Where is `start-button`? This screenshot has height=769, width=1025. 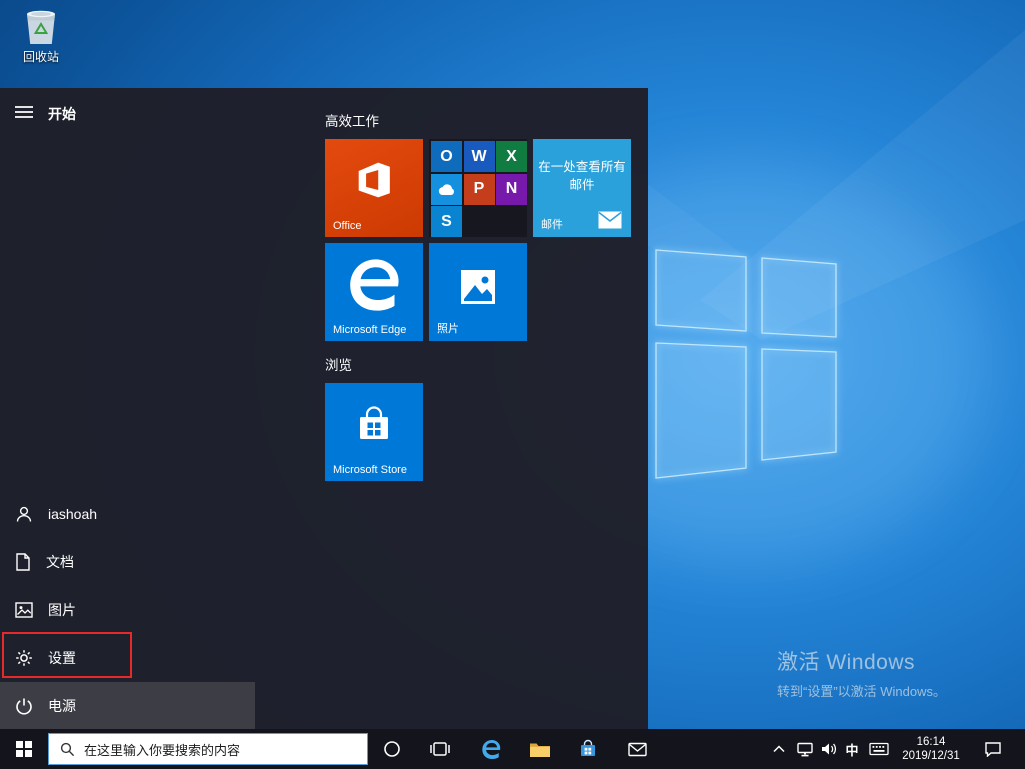 start-button is located at coordinates (24, 749).